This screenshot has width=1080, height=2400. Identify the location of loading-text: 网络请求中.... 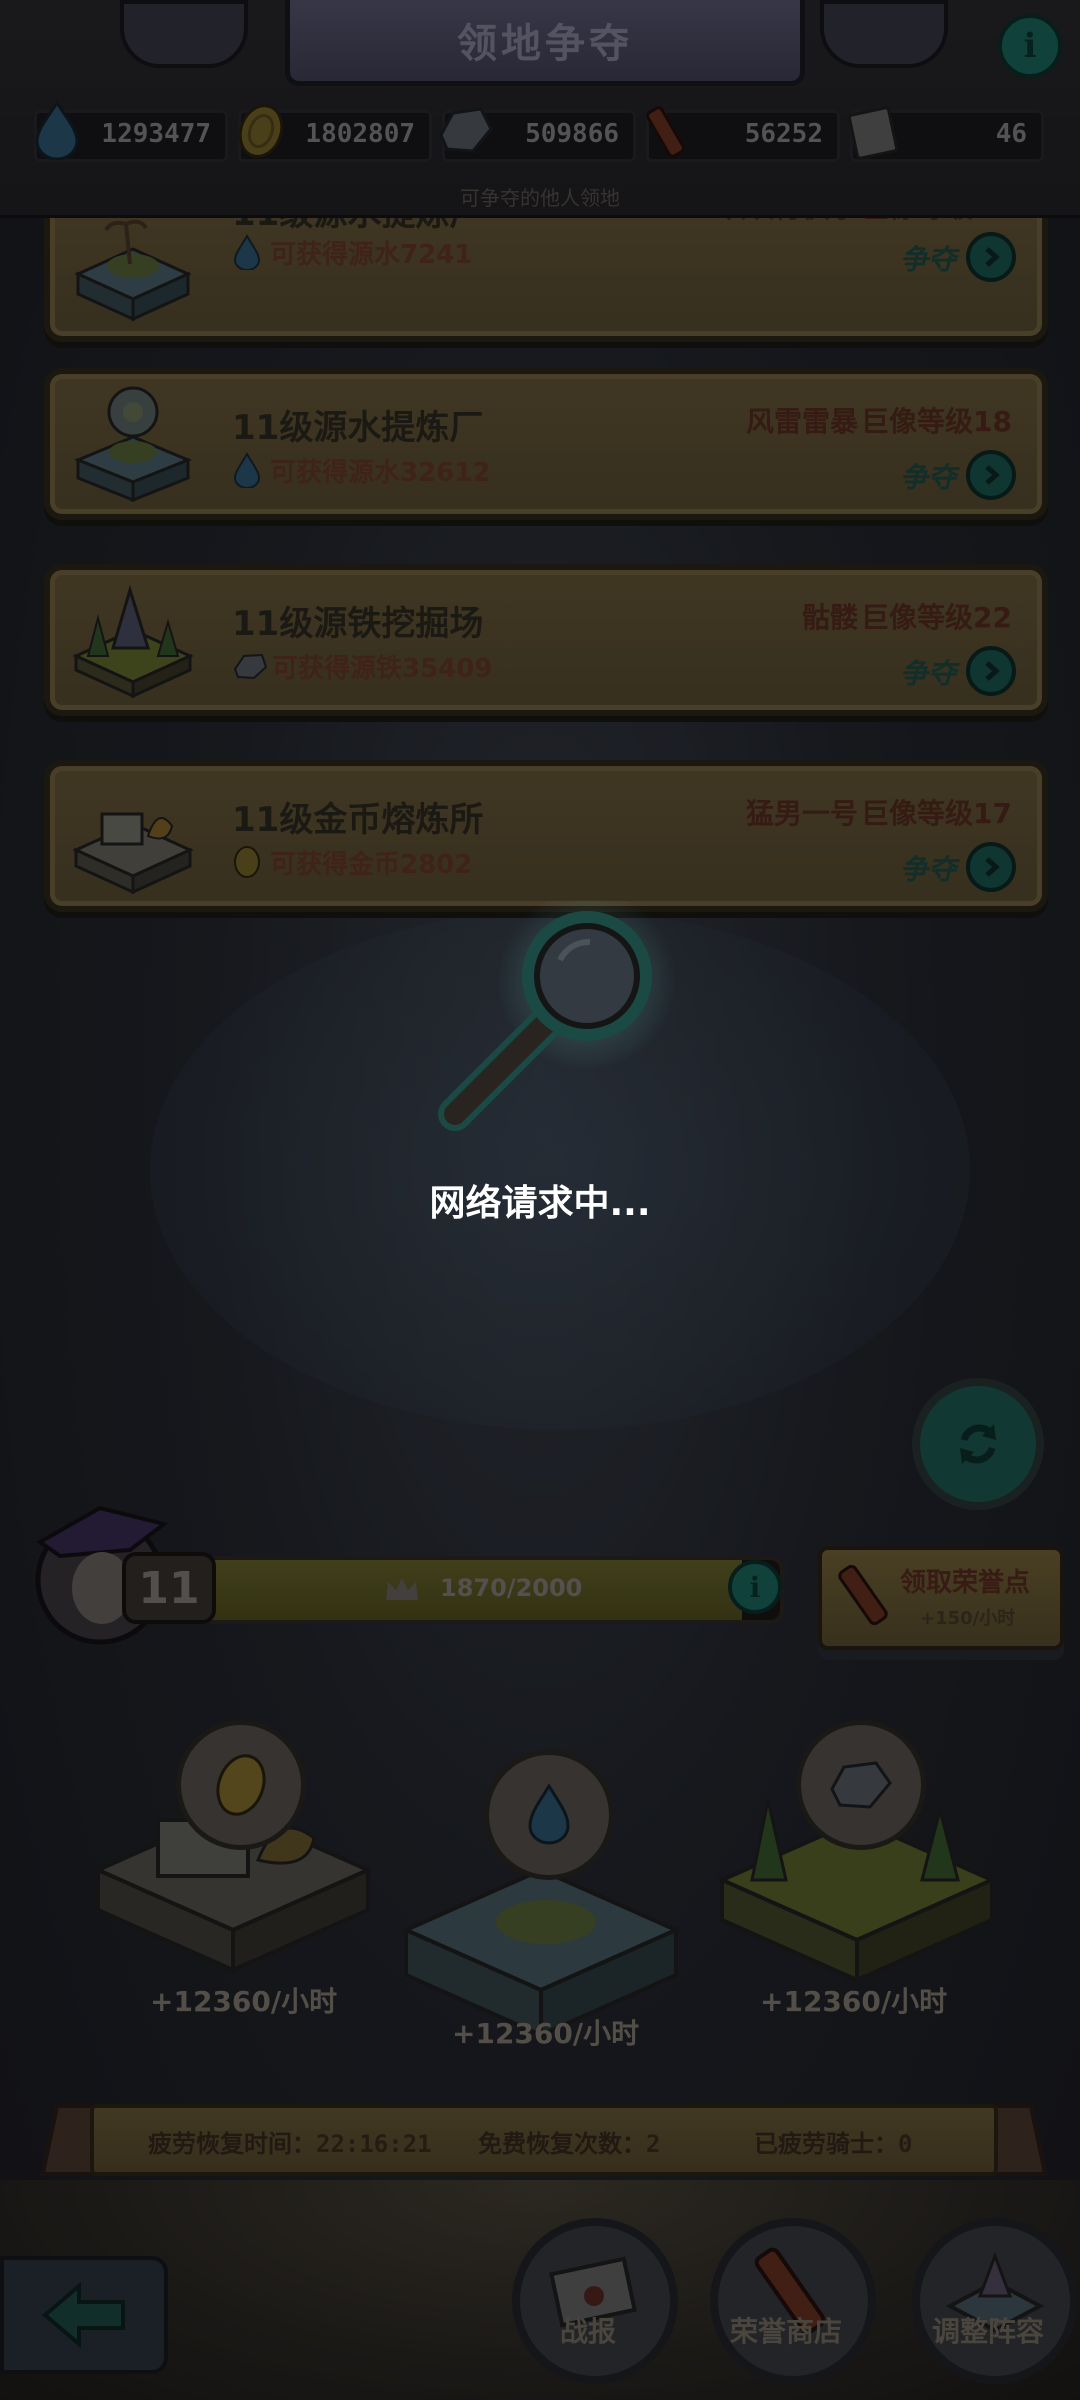
(540, 1203).